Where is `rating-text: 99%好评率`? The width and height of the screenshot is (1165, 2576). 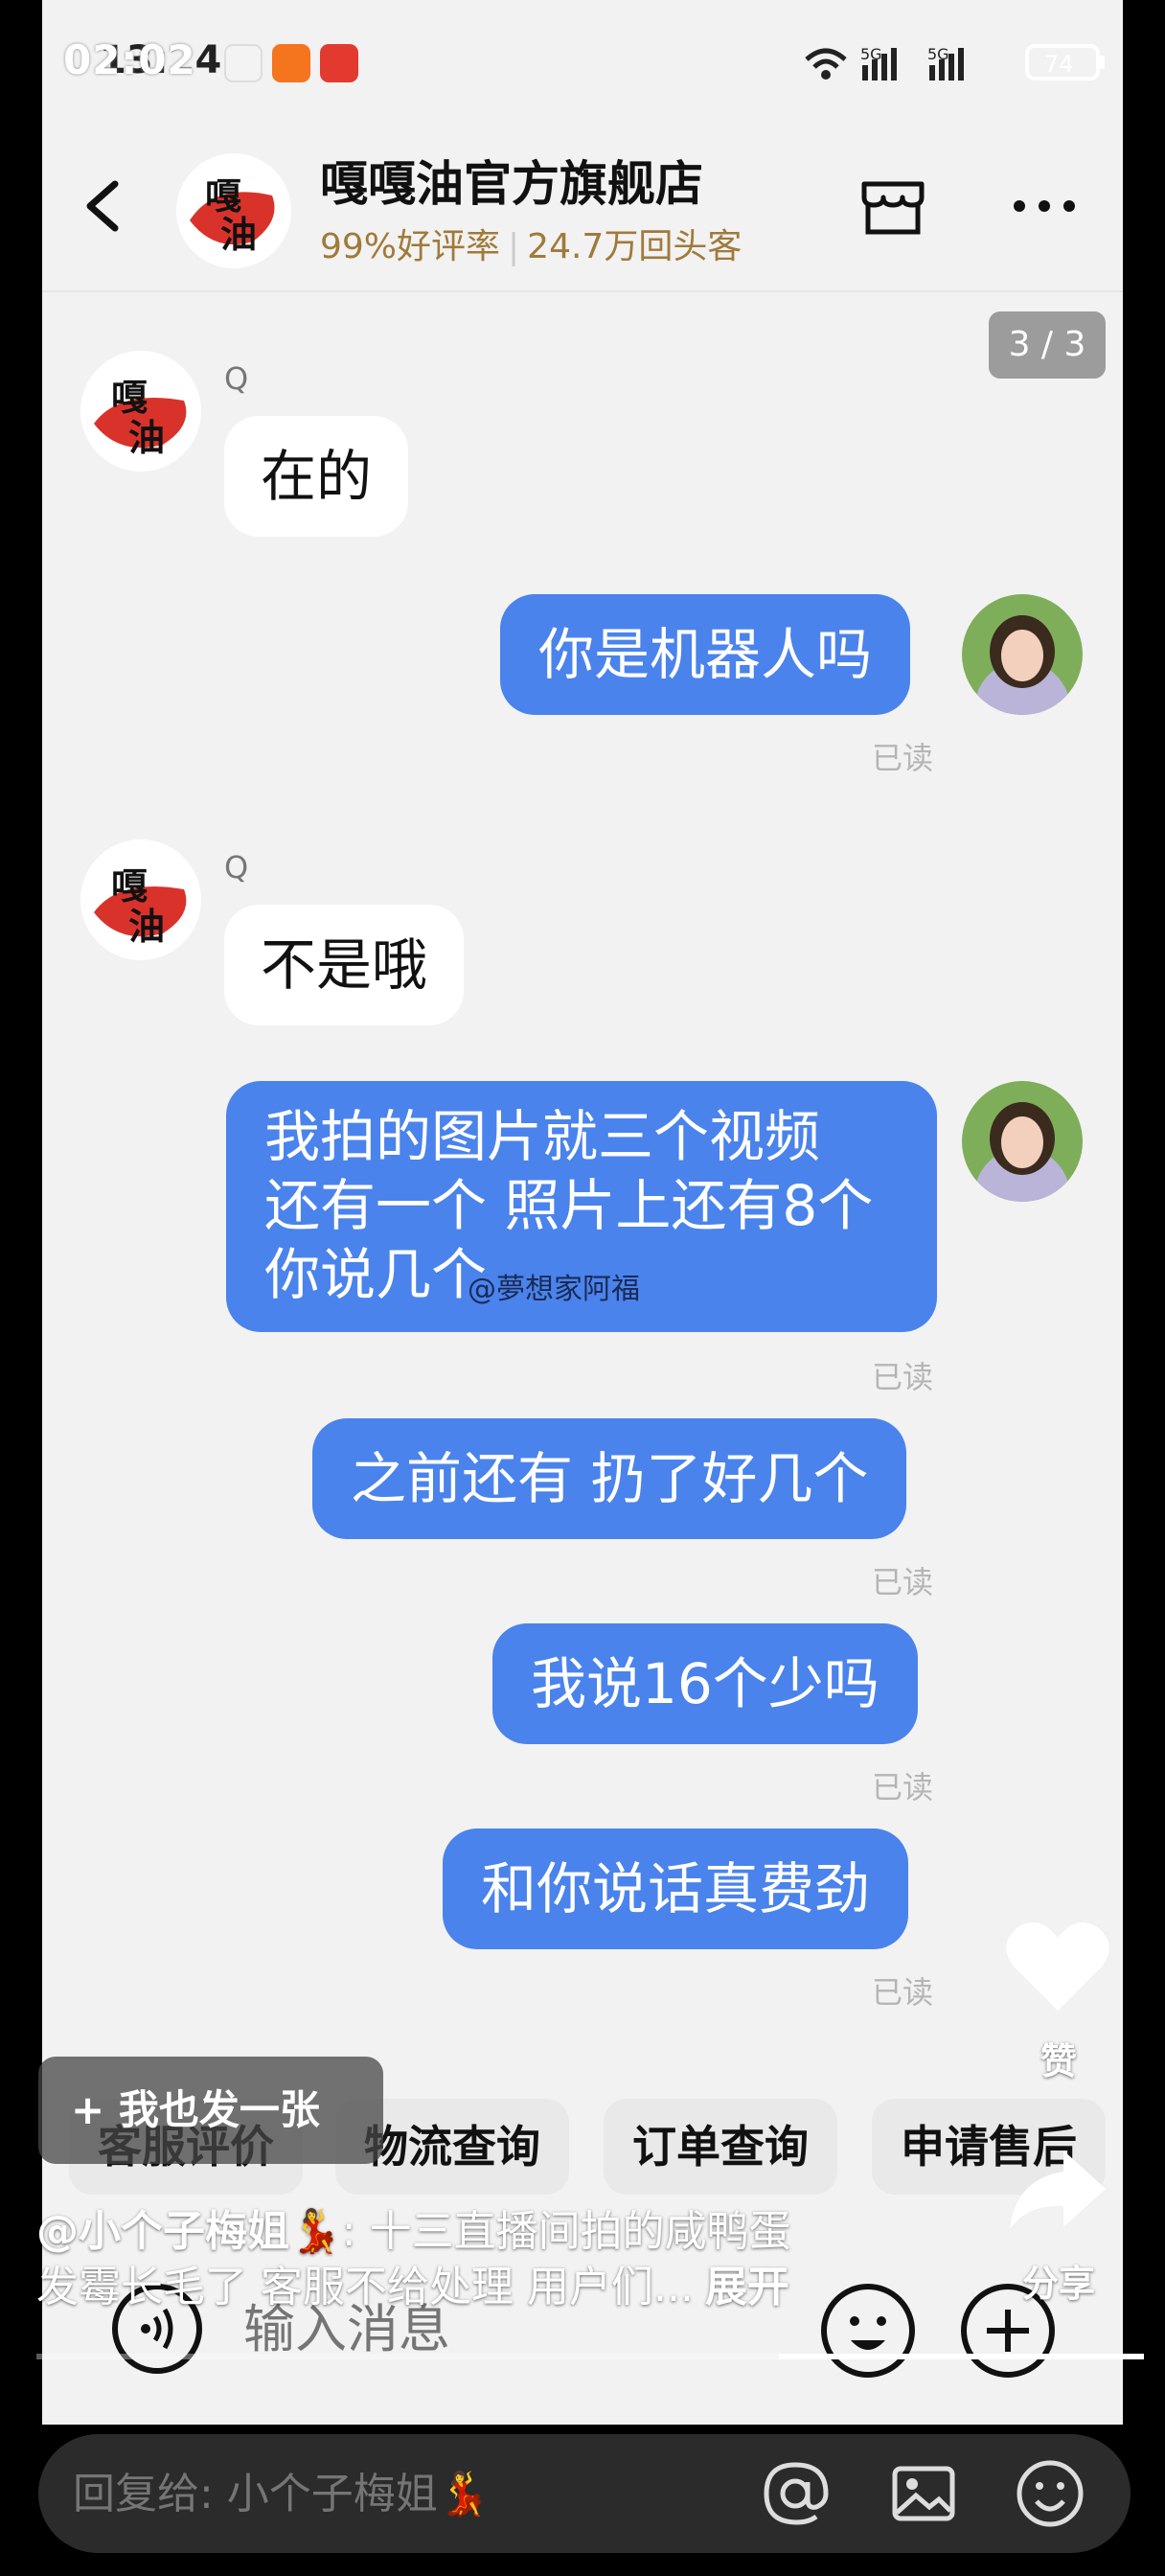 rating-text: 99%好评率 is located at coordinates (411, 246).